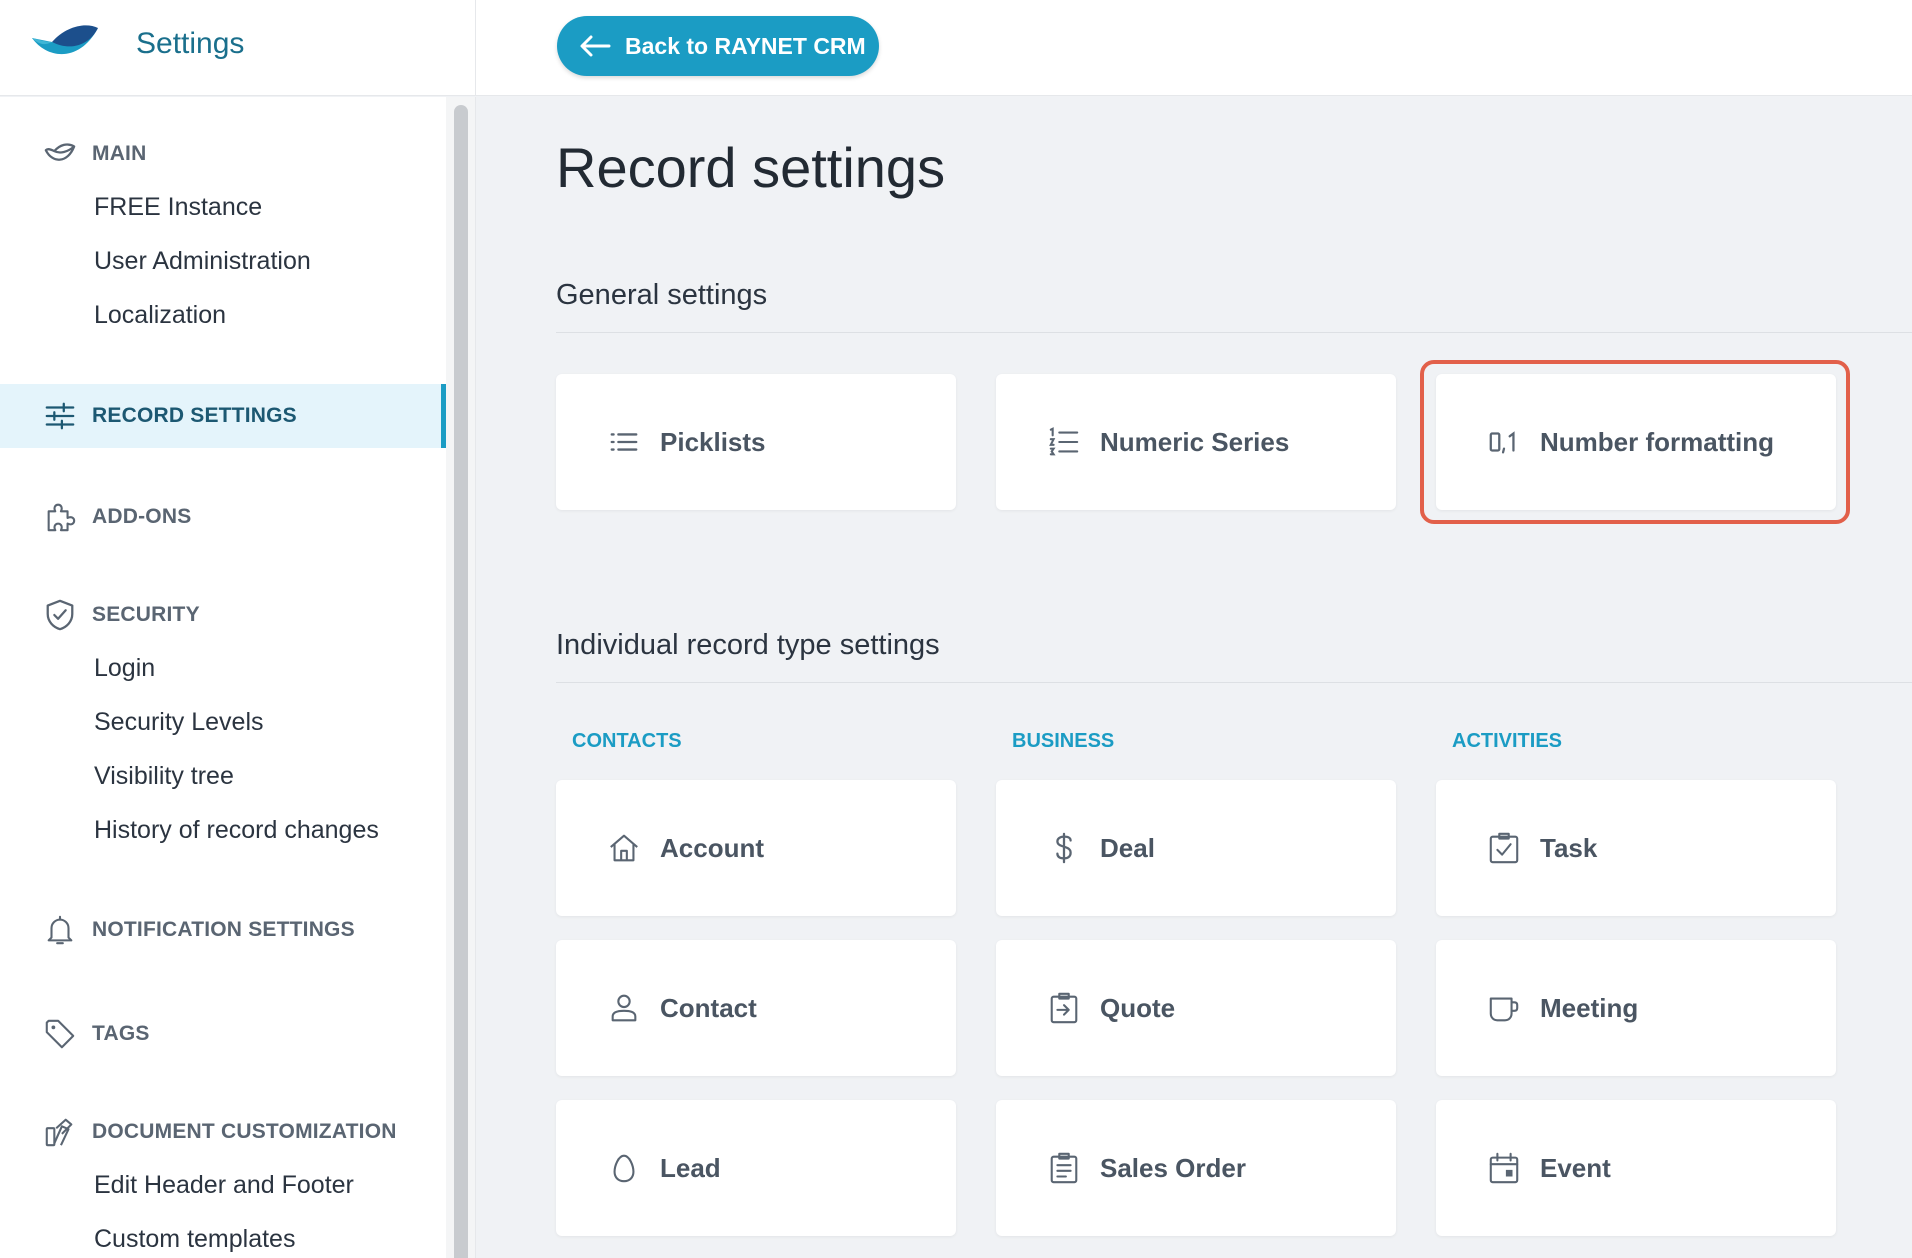 Image resolution: width=1912 pixels, height=1258 pixels. What do you see at coordinates (1575, 1167) in the screenshot?
I see `card-event-label: Event` at bounding box center [1575, 1167].